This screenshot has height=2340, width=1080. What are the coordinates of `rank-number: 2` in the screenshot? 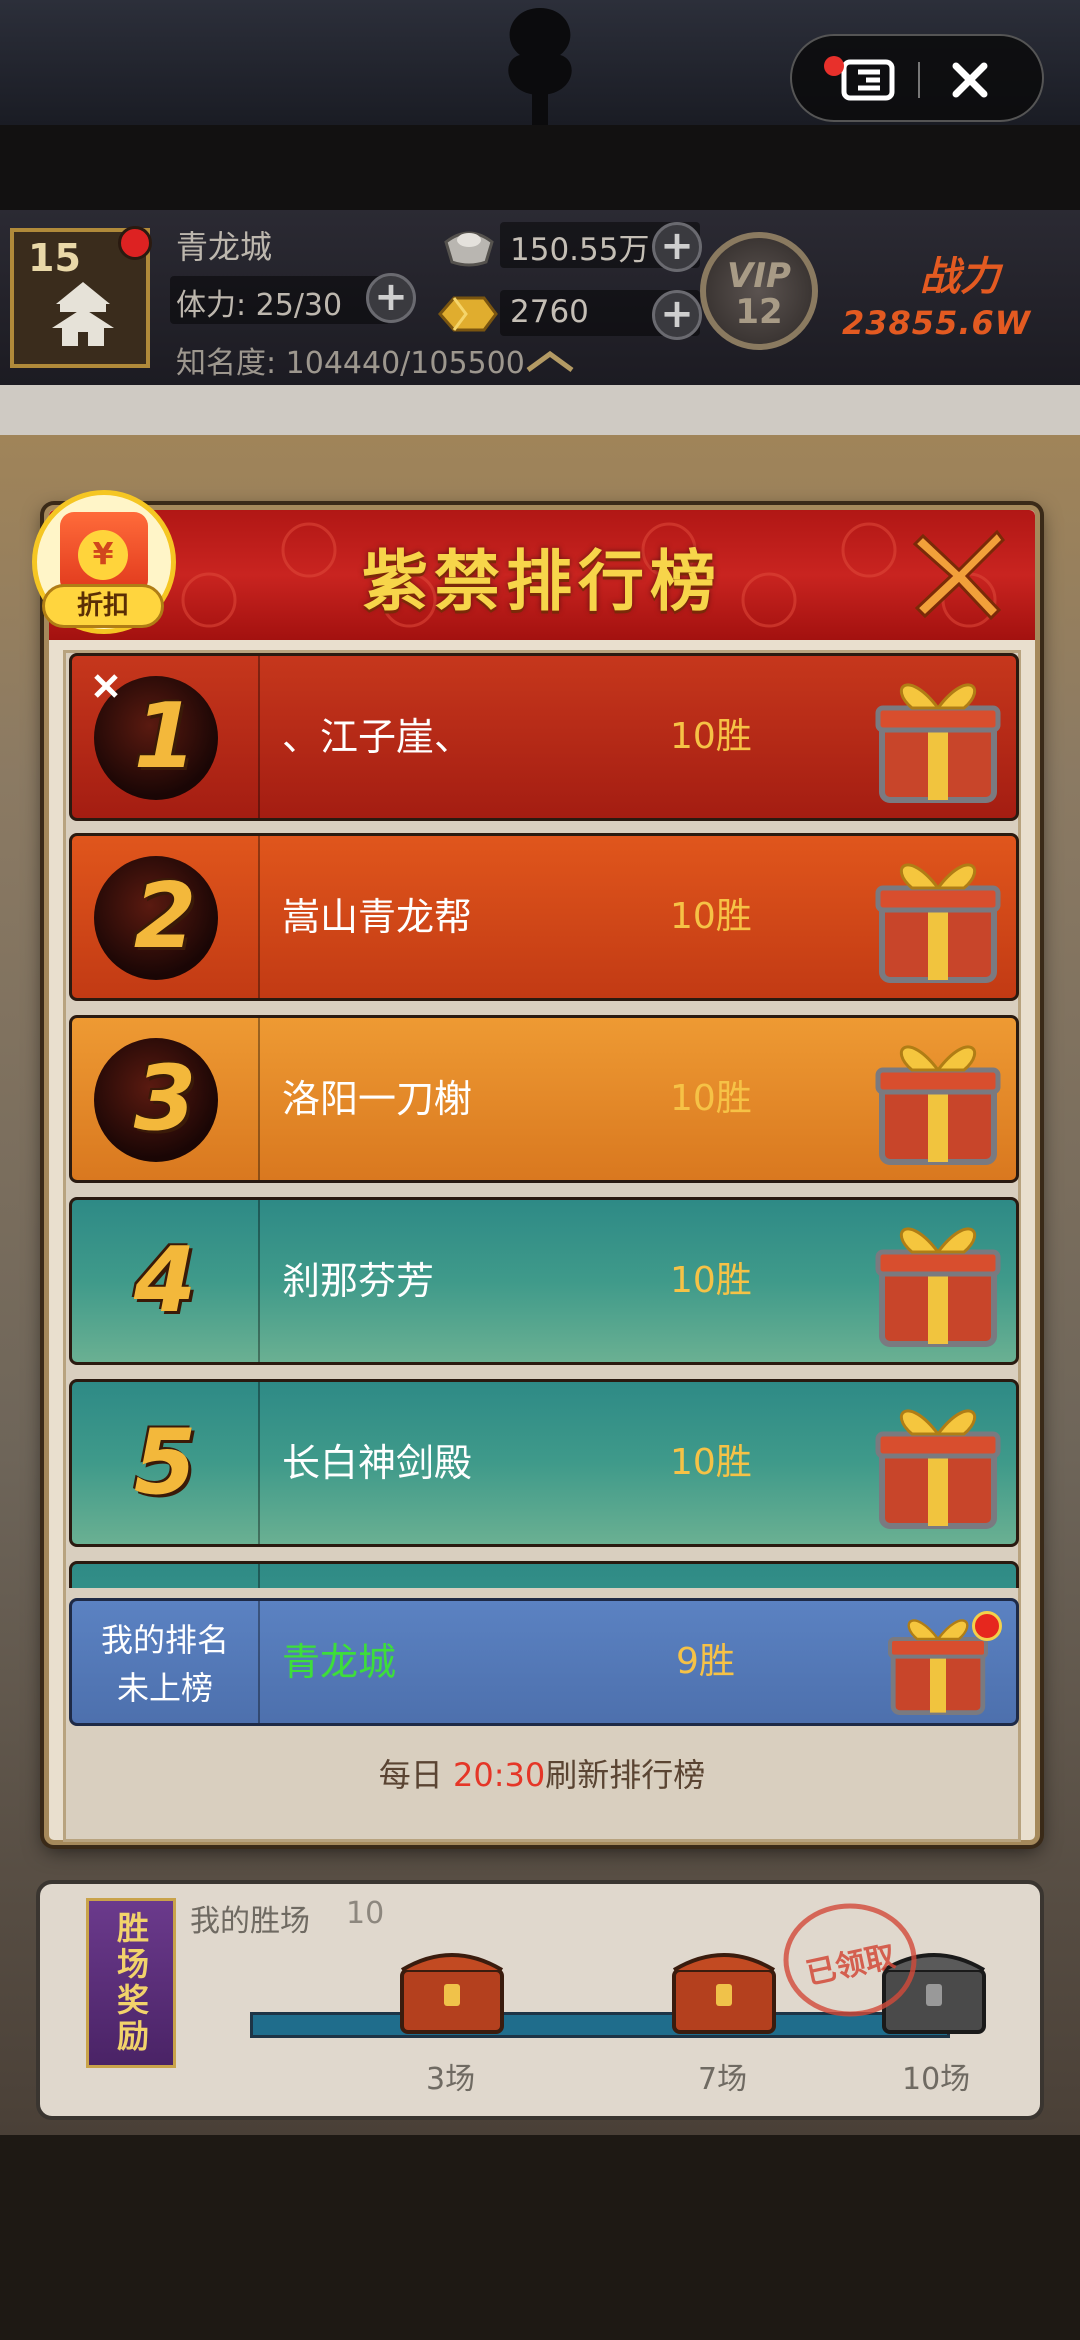 It's located at (165, 916).